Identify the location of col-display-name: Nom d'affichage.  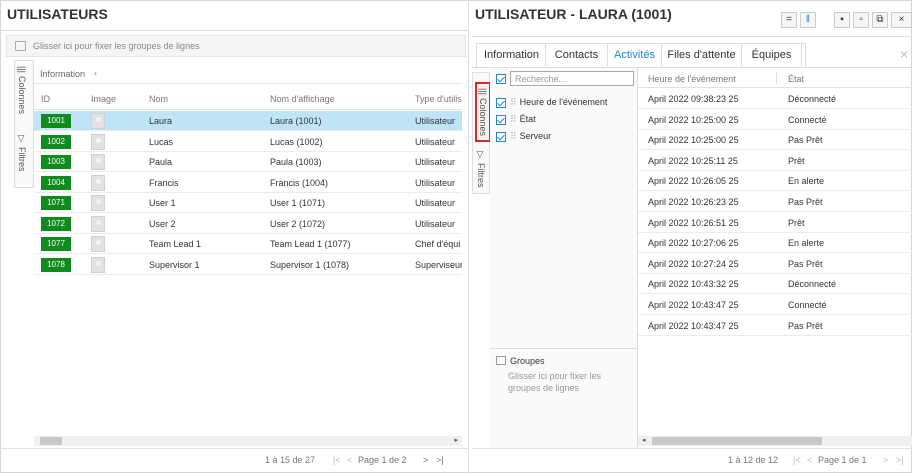
(302, 99).